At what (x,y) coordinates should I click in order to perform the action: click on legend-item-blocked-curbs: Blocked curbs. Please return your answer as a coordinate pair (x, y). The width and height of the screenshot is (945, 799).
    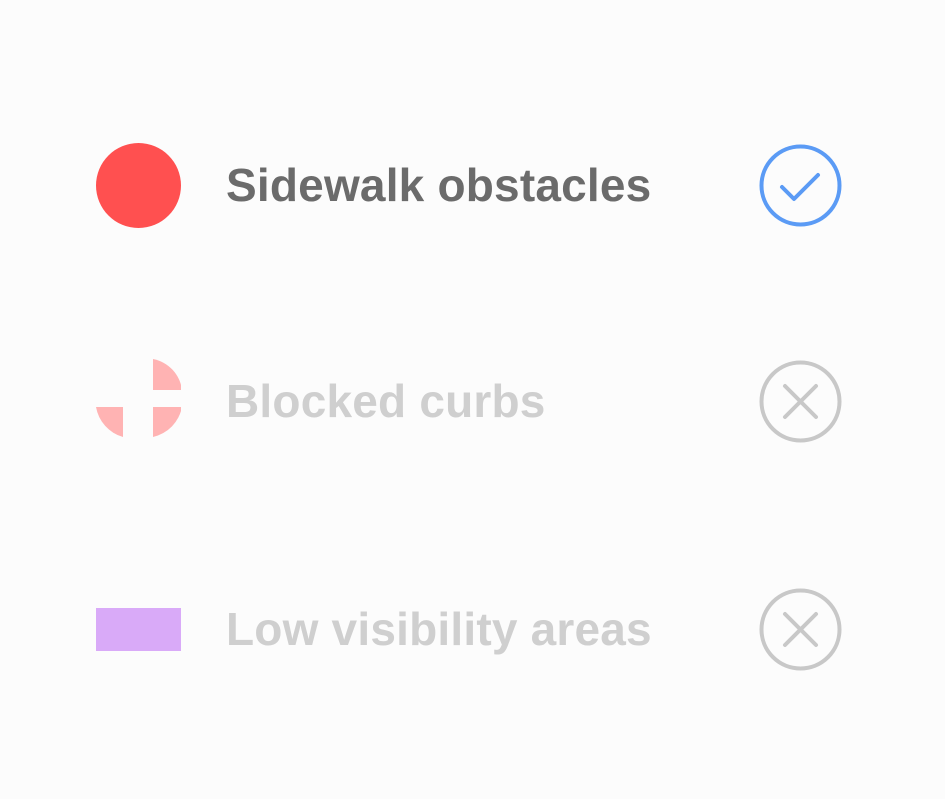
    Looking at the image, I should click on (472, 401).